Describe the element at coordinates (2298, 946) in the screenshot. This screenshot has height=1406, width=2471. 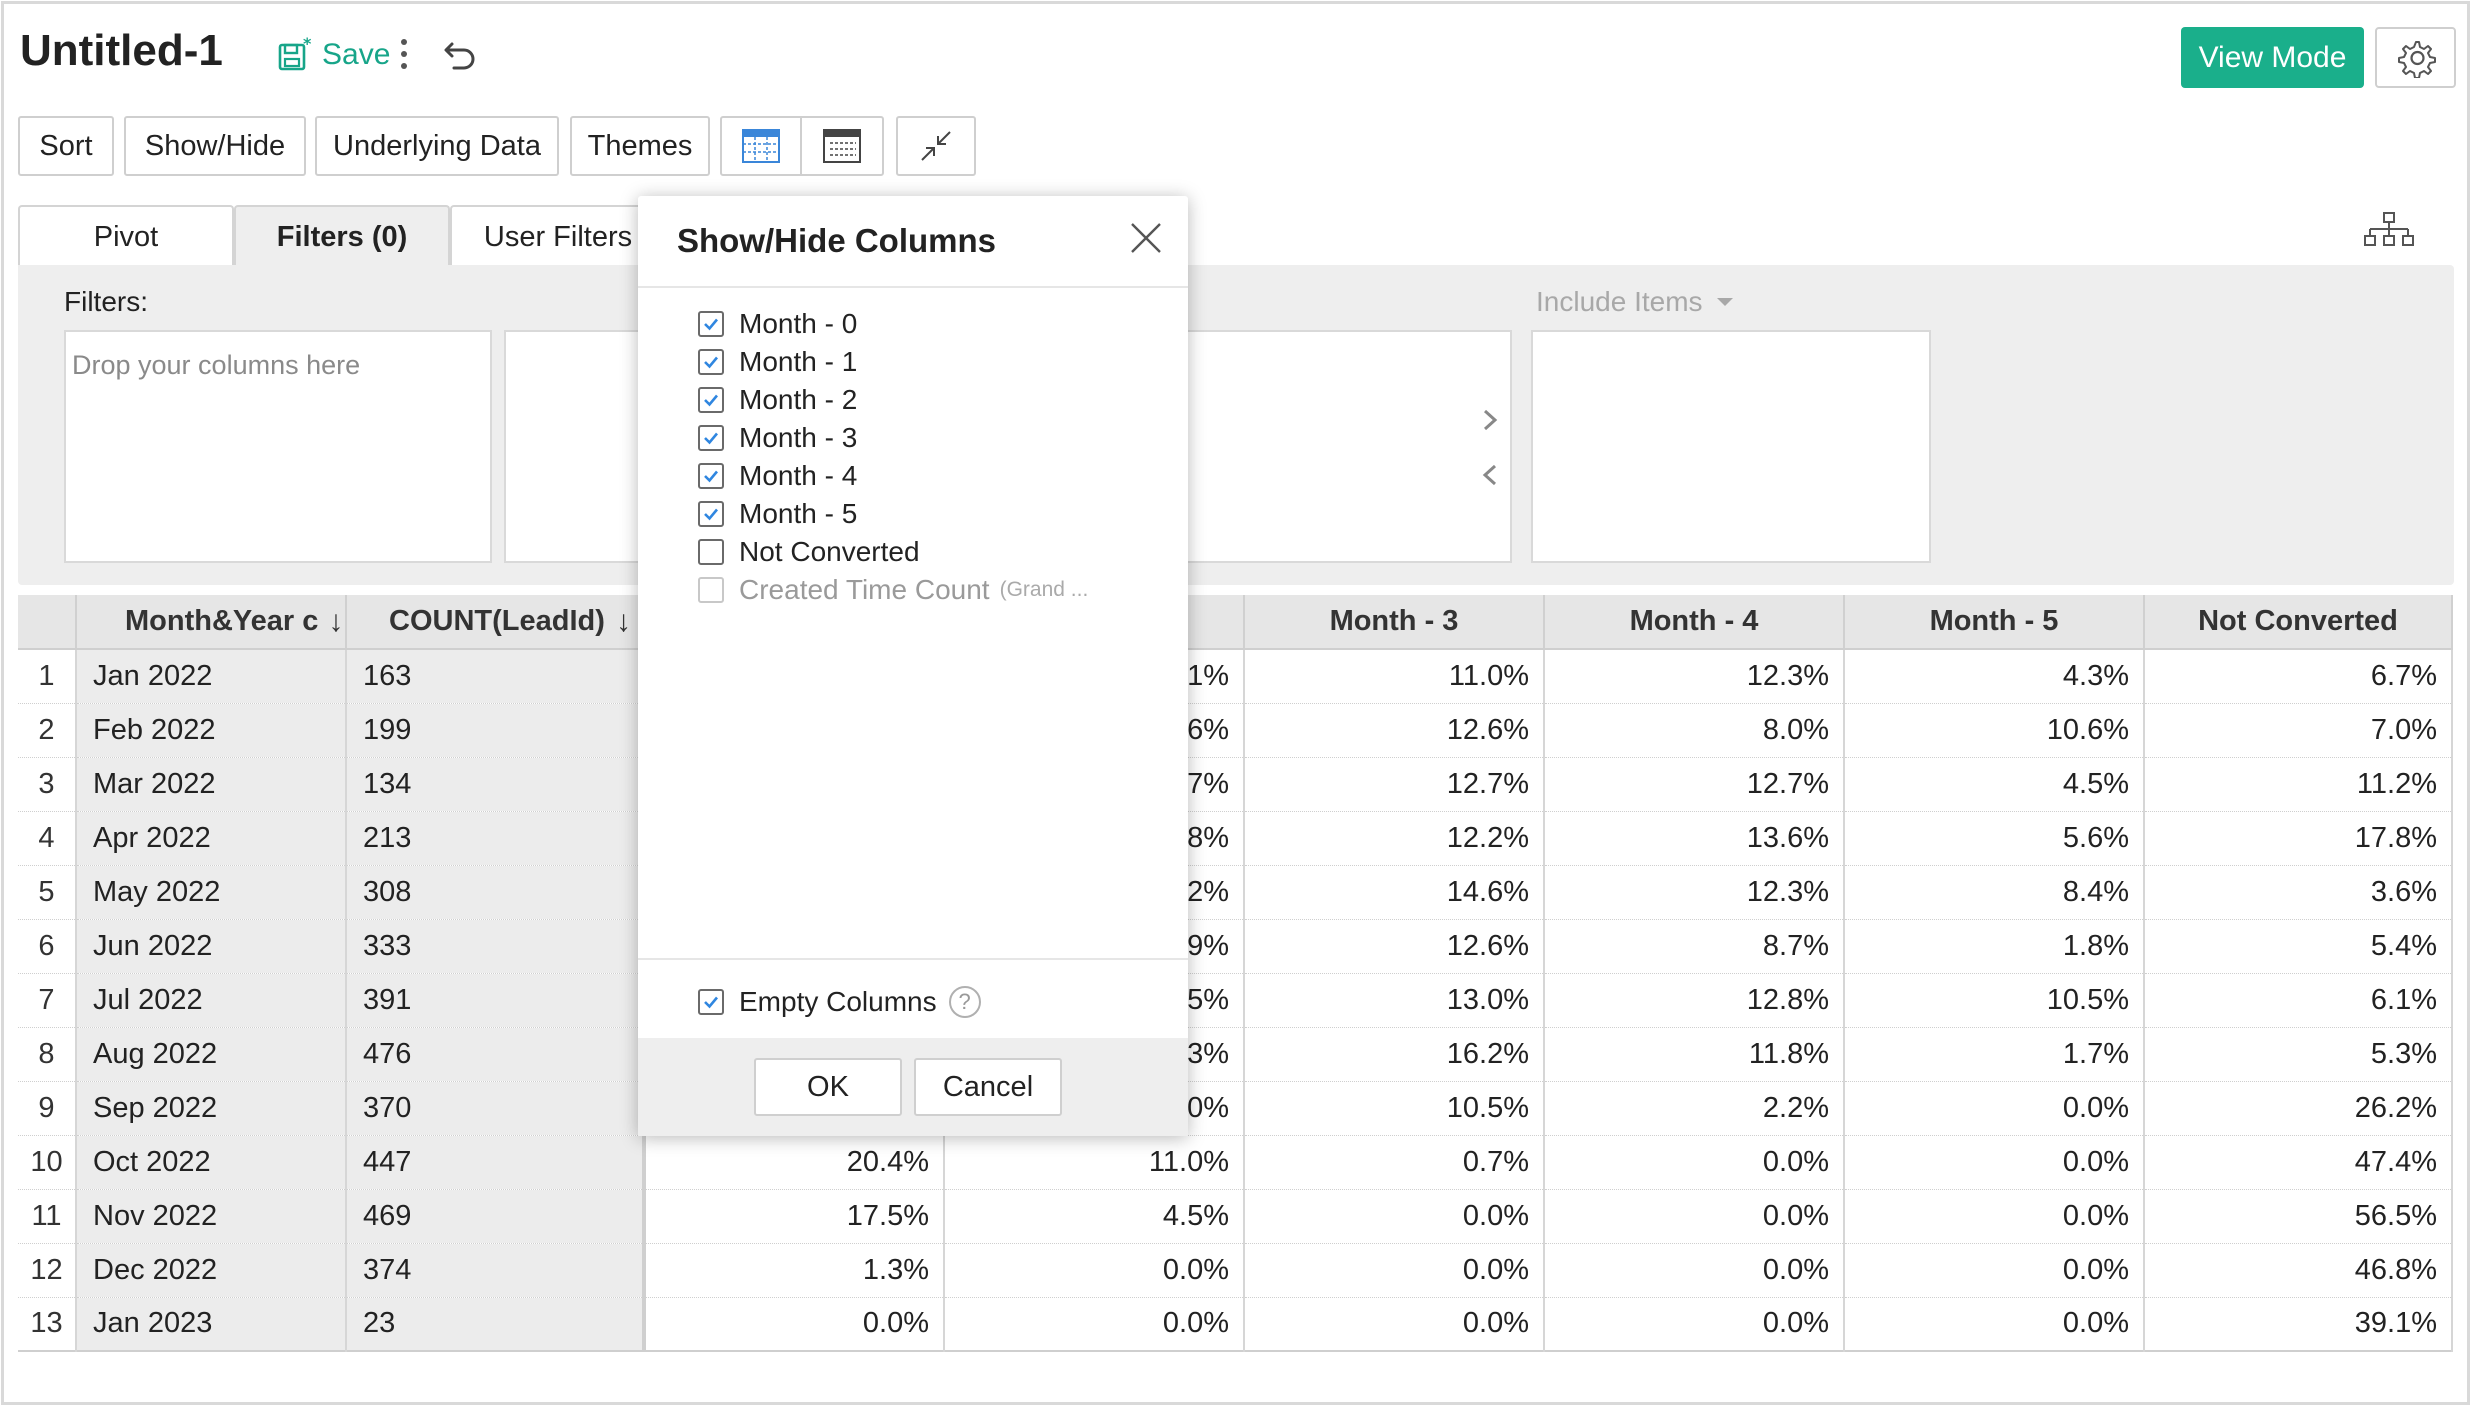
I see `not-converted-cell: 5.4%` at that location.